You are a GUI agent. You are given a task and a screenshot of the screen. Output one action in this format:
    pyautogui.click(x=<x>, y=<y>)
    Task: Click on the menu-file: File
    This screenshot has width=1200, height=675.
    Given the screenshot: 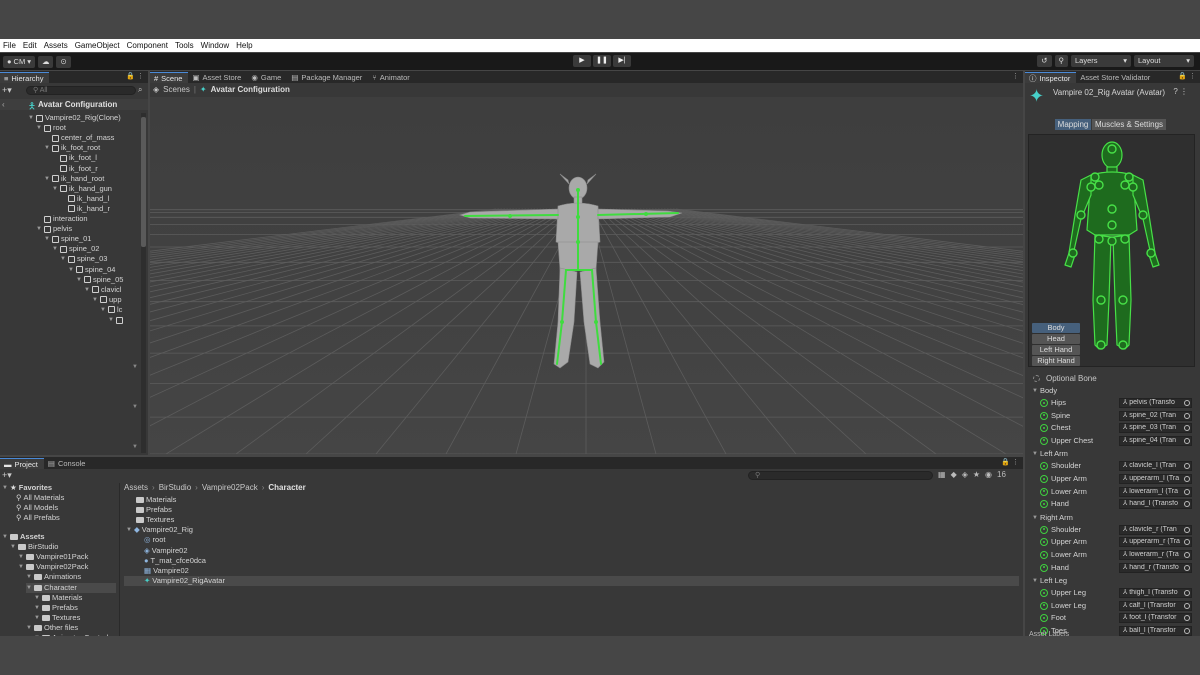 What is the action you would take?
    pyautogui.click(x=10, y=45)
    